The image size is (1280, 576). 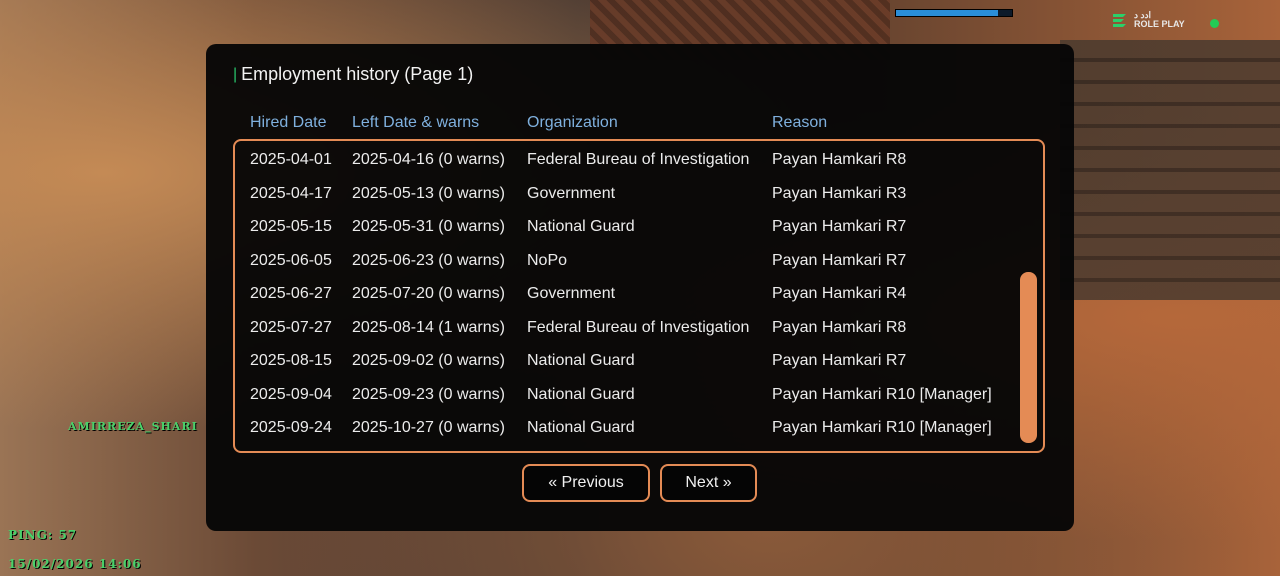 I want to click on dialog-title: | Employment history (Page 1), so click(x=353, y=74).